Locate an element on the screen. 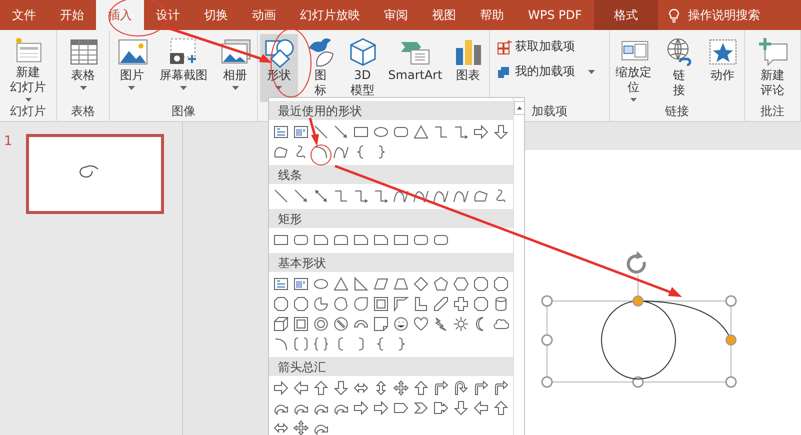 The width and height of the screenshot is (801, 435). ribbon-button: 缩放定 位 is located at coordinates (633, 68).